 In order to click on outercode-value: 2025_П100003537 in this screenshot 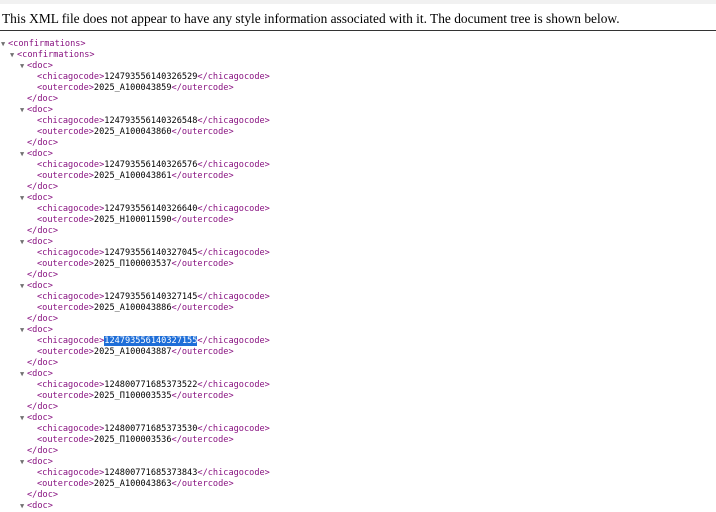, I will do `click(133, 264)`.